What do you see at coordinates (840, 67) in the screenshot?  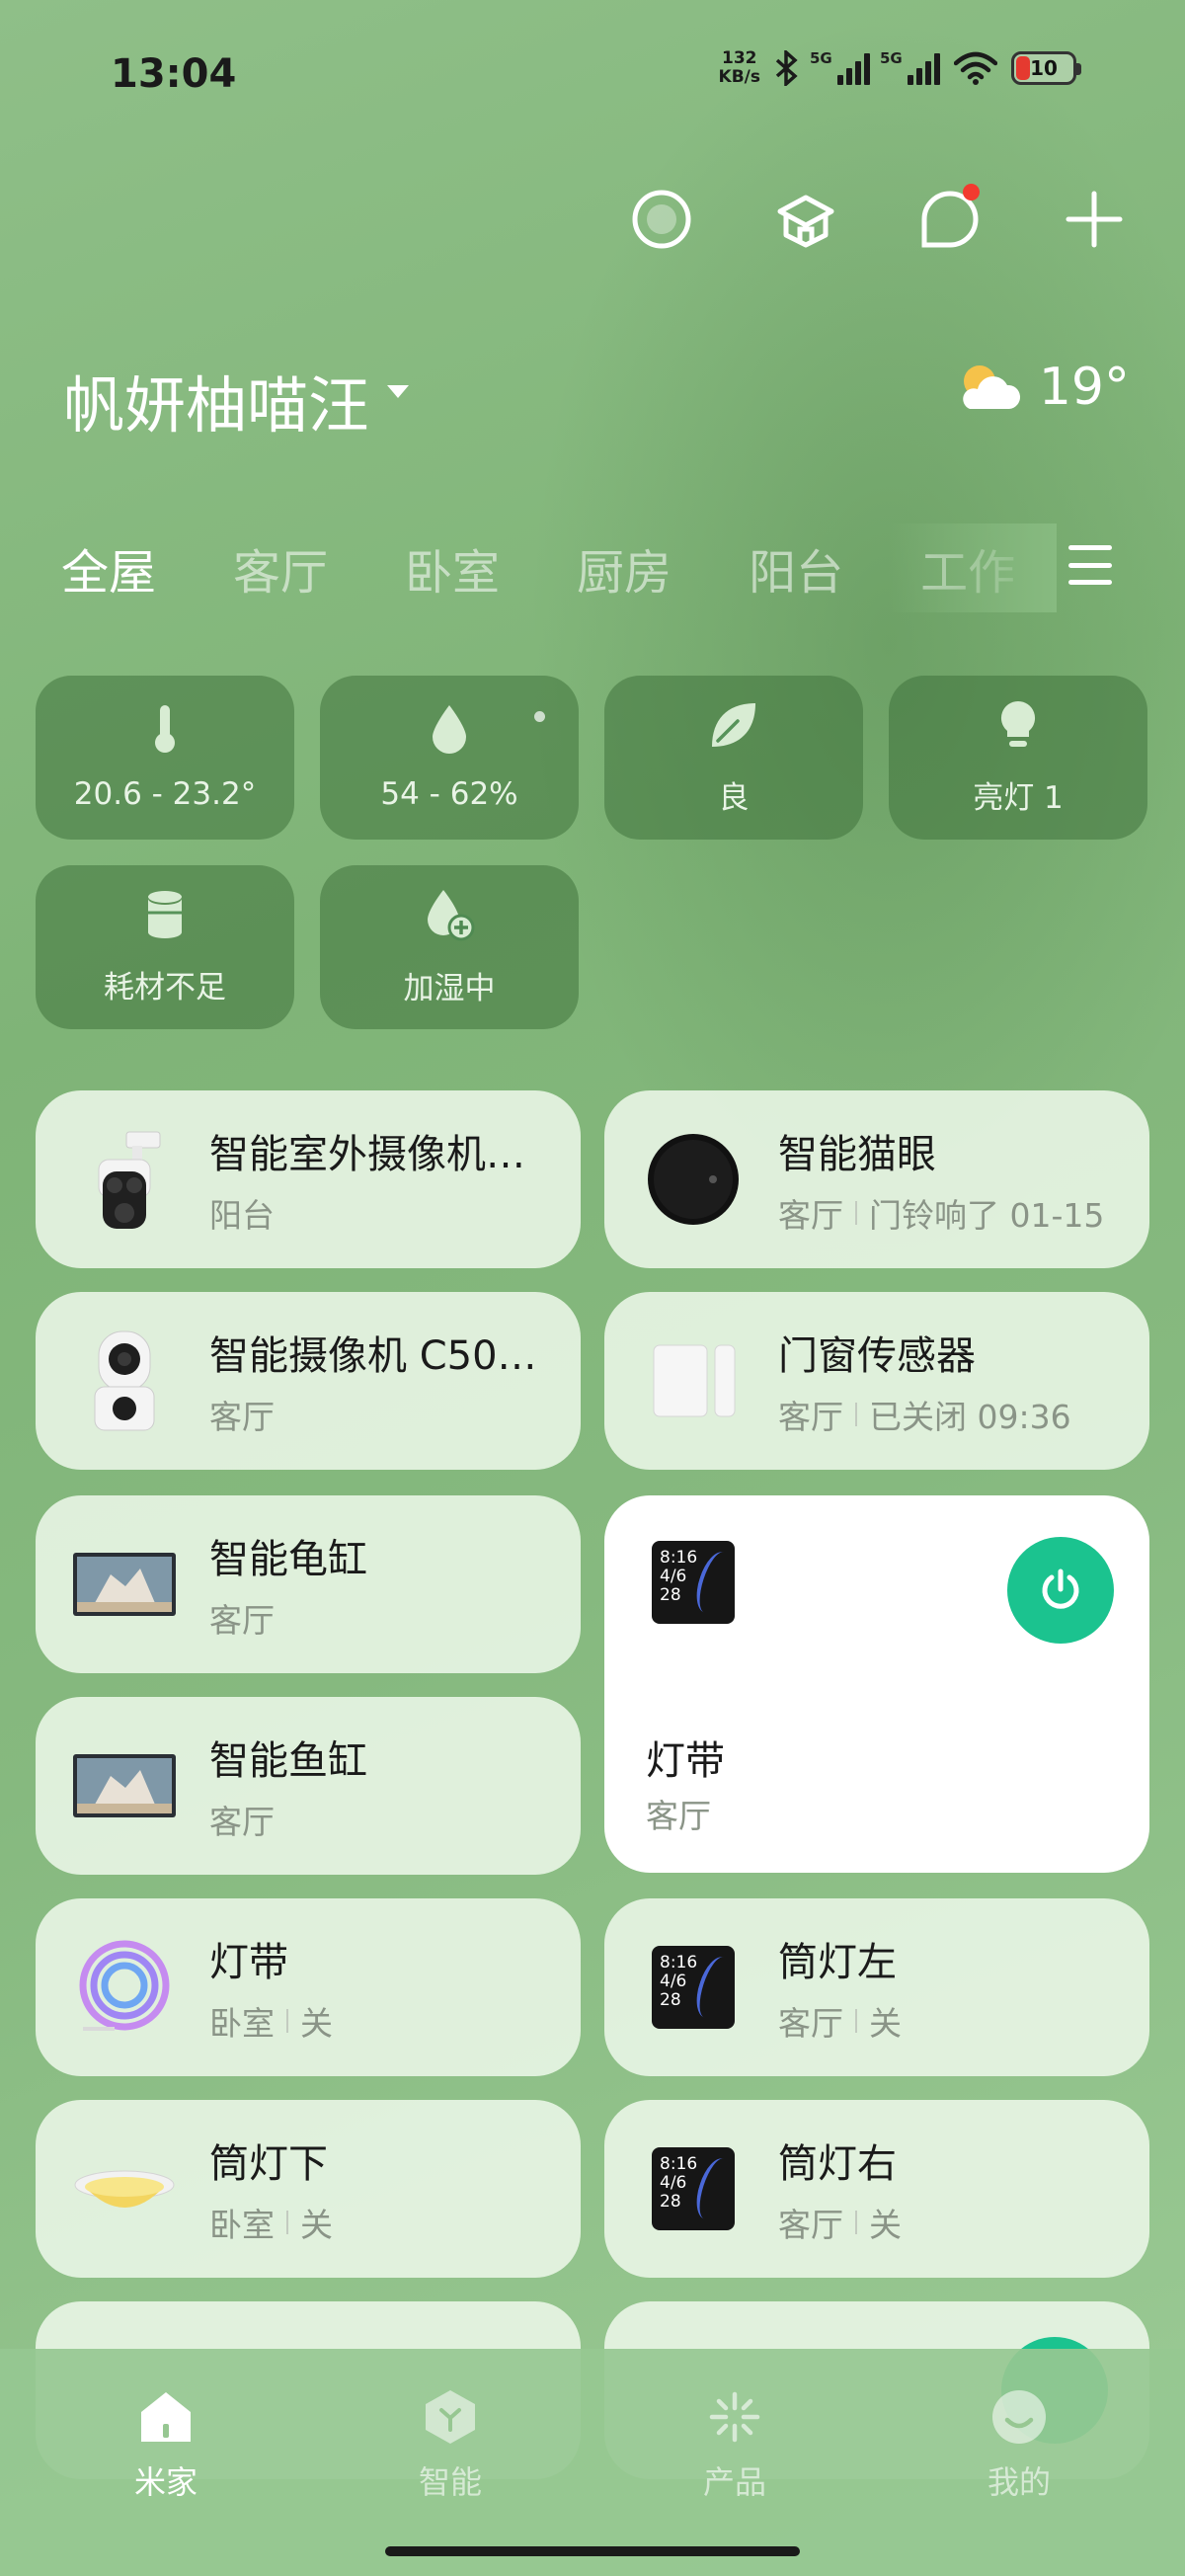 I see `signal-sim1-icon: 5G` at bounding box center [840, 67].